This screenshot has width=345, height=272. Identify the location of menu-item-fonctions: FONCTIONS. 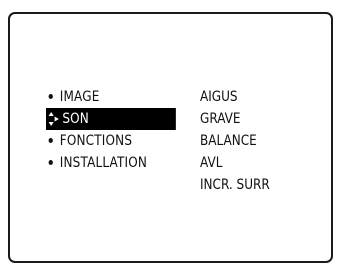
(106, 141).